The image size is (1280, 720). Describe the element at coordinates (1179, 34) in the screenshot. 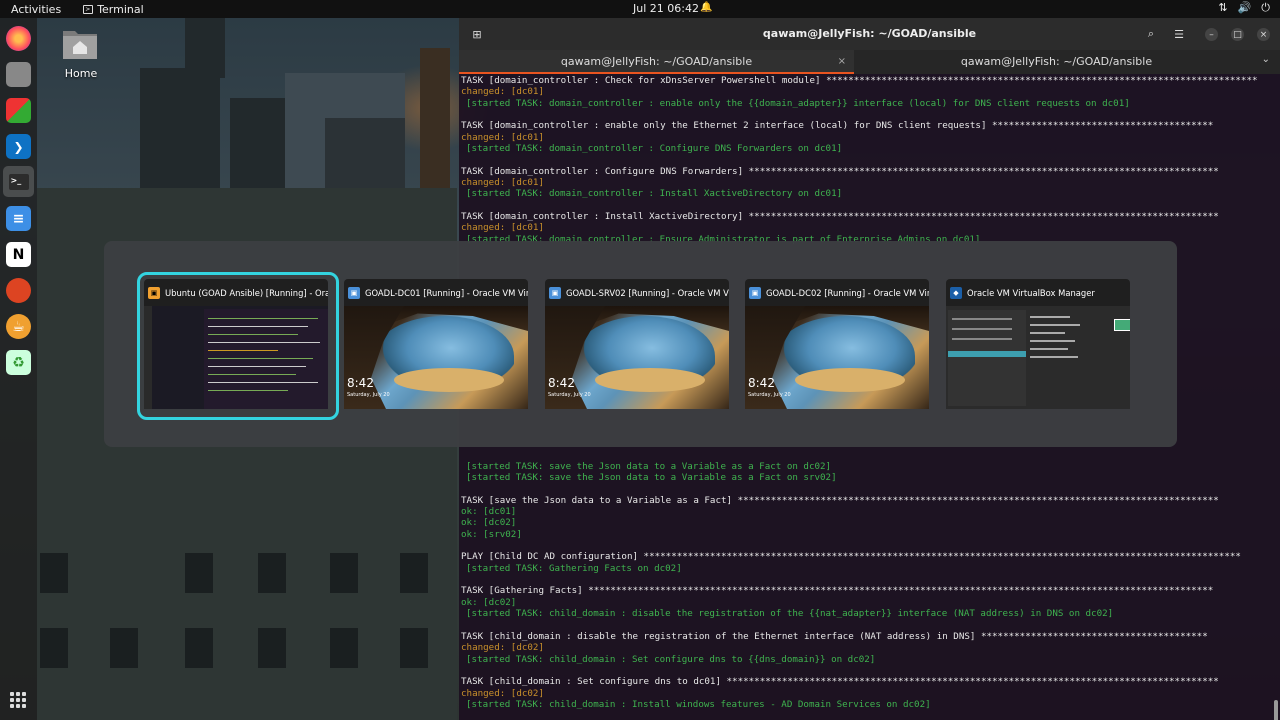

I see `menu-icon: ☰` at that location.